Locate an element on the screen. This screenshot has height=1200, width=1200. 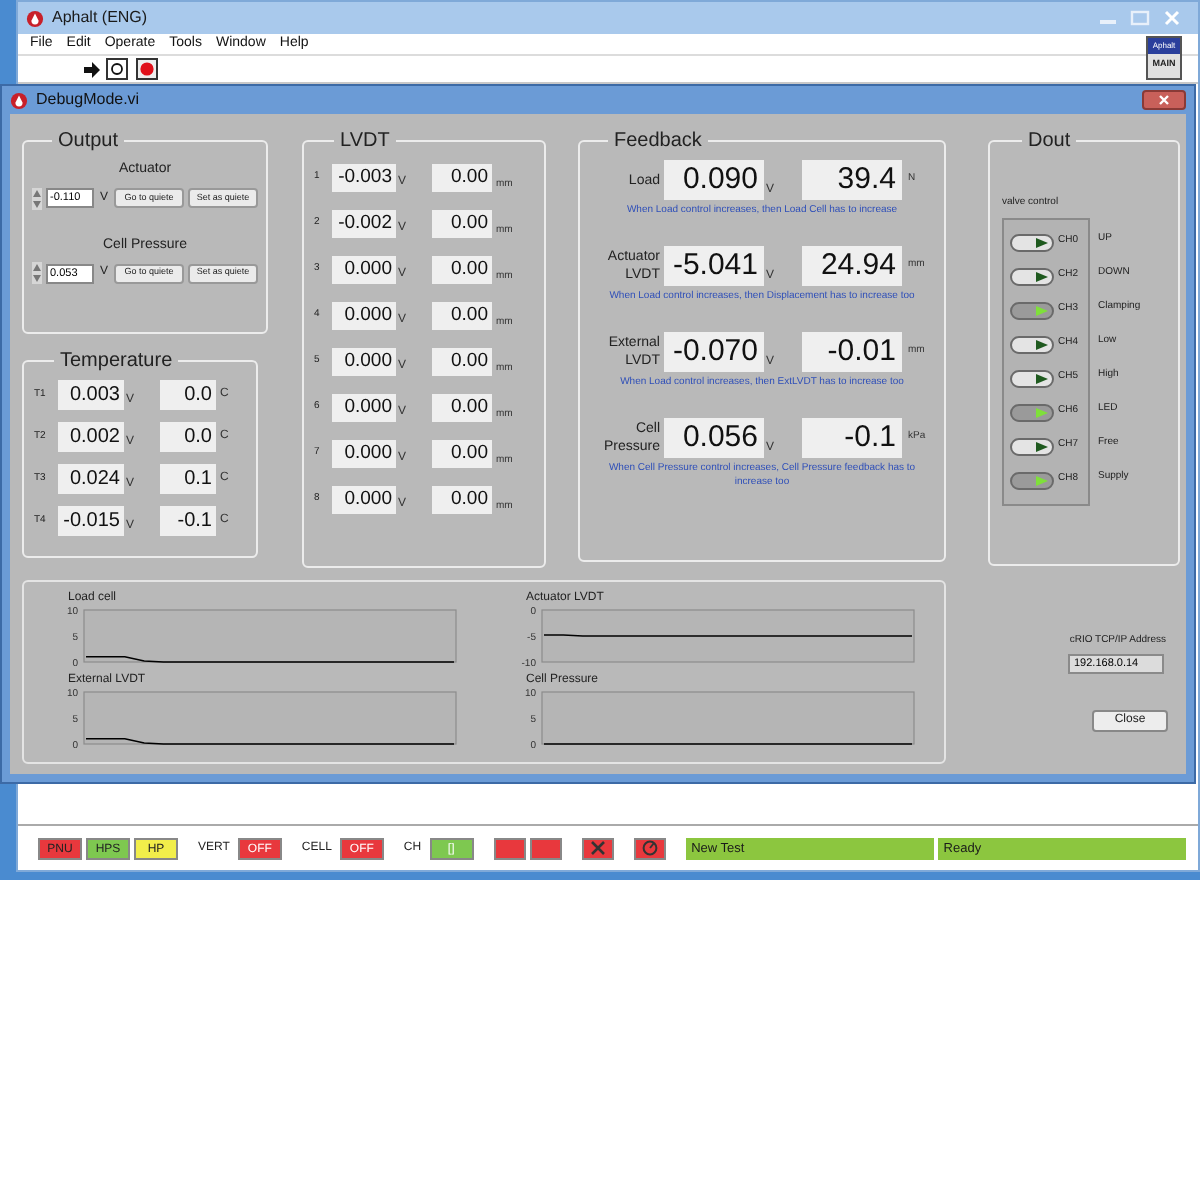
value-display: 0.090 is located at coordinates (714, 180).